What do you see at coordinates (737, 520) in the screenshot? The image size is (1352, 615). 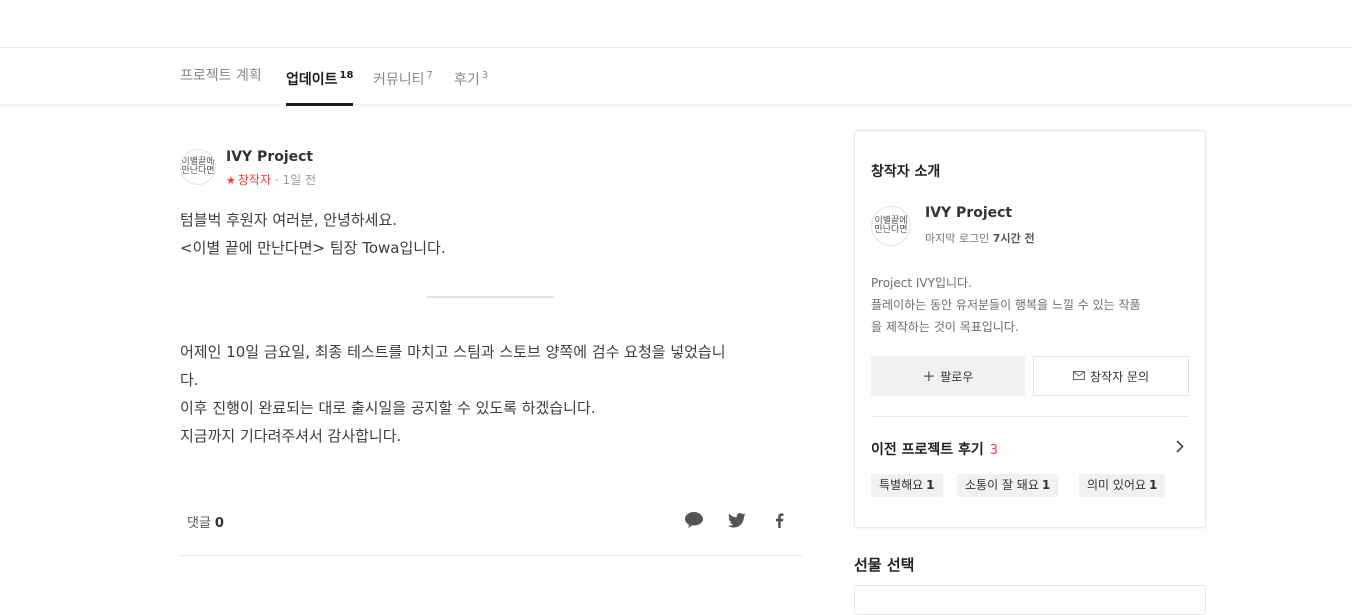 I see `twitter-share-icon` at bounding box center [737, 520].